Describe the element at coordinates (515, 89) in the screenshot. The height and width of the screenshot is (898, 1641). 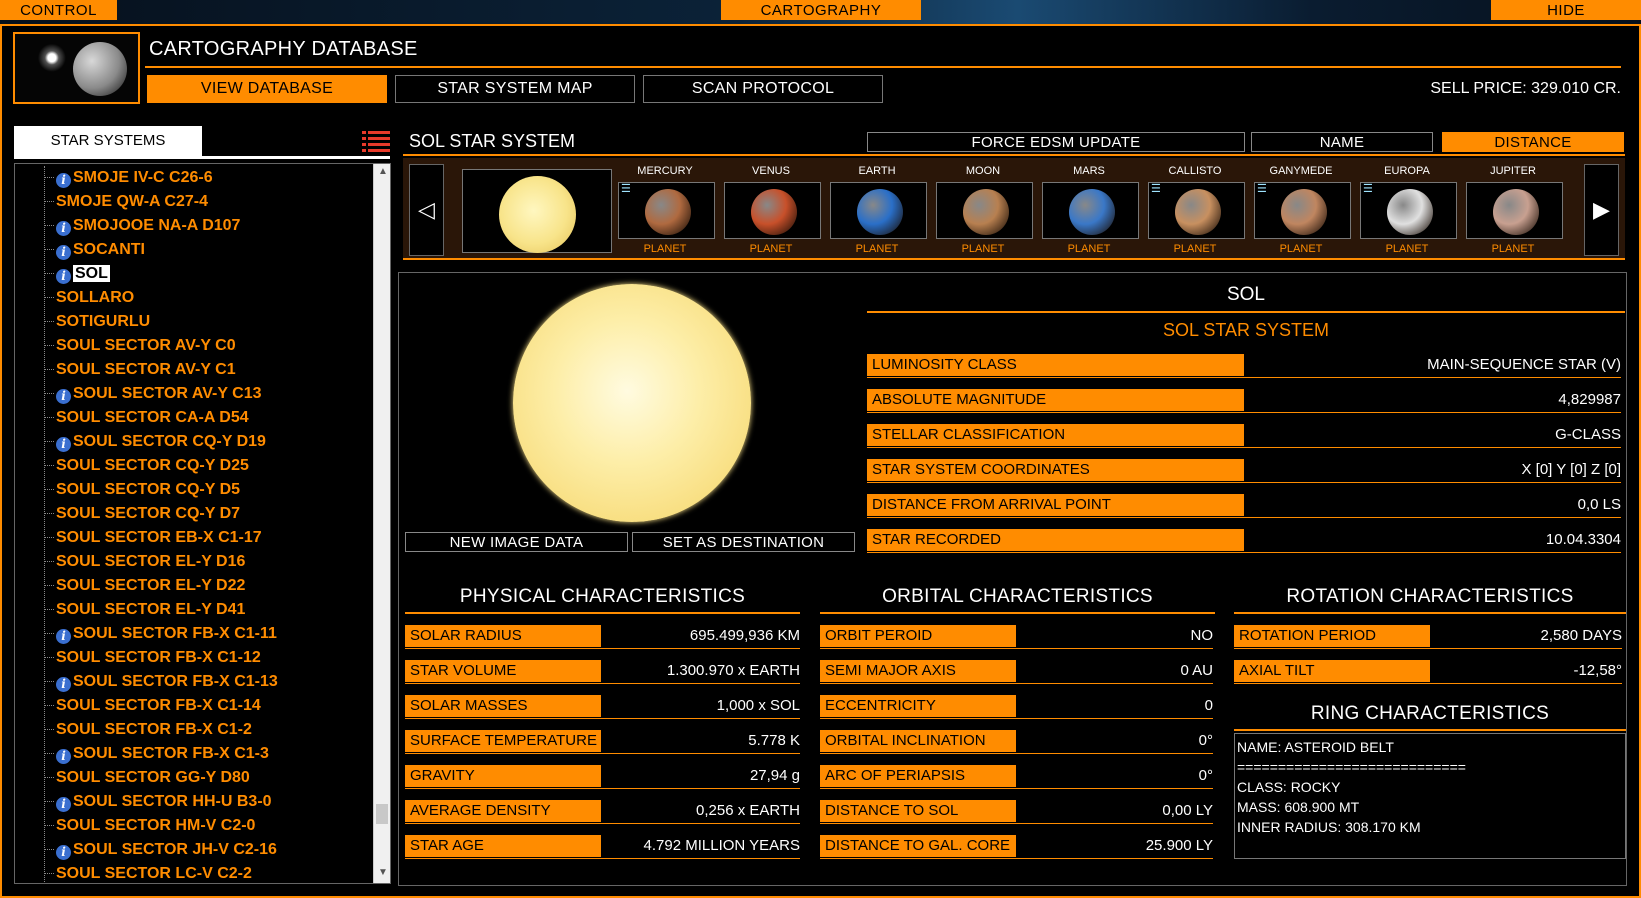
I see `star-system-map-button: STAR SYSTEM MAP` at that location.